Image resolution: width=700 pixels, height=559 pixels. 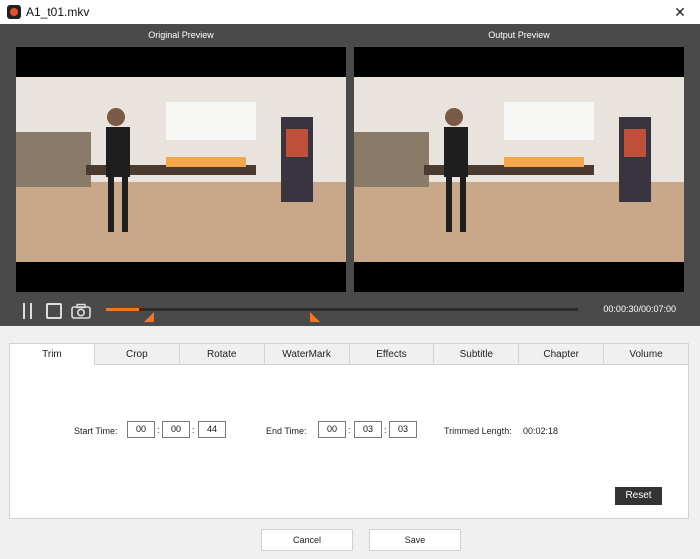 What do you see at coordinates (28, 311) in the screenshot?
I see `pause-icon` at bounding box center [28, 311].